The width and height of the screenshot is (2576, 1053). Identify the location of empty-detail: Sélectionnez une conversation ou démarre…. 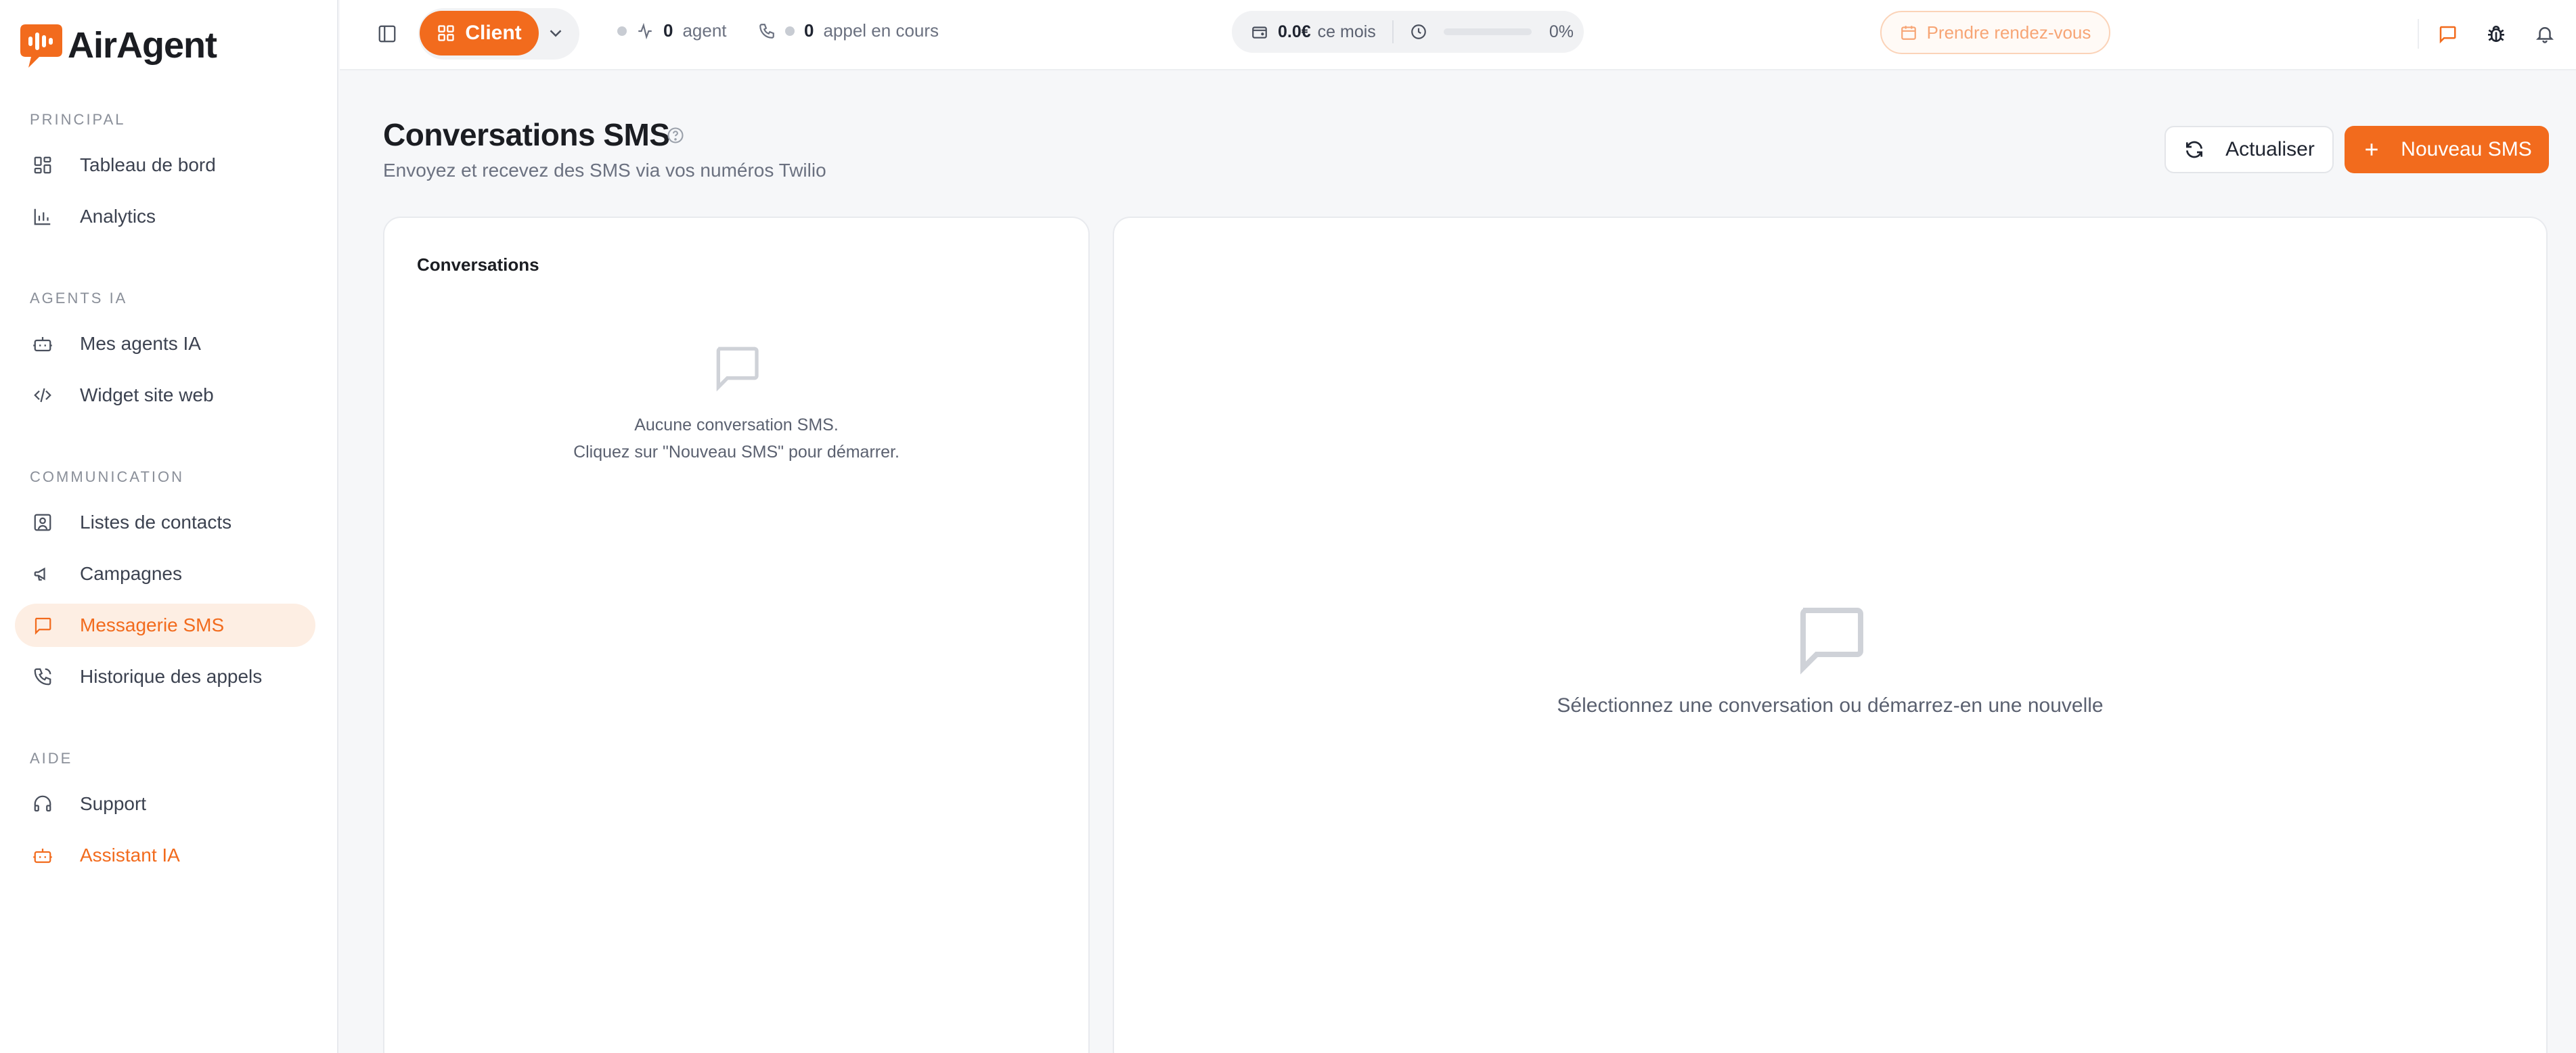
(1830, 657).